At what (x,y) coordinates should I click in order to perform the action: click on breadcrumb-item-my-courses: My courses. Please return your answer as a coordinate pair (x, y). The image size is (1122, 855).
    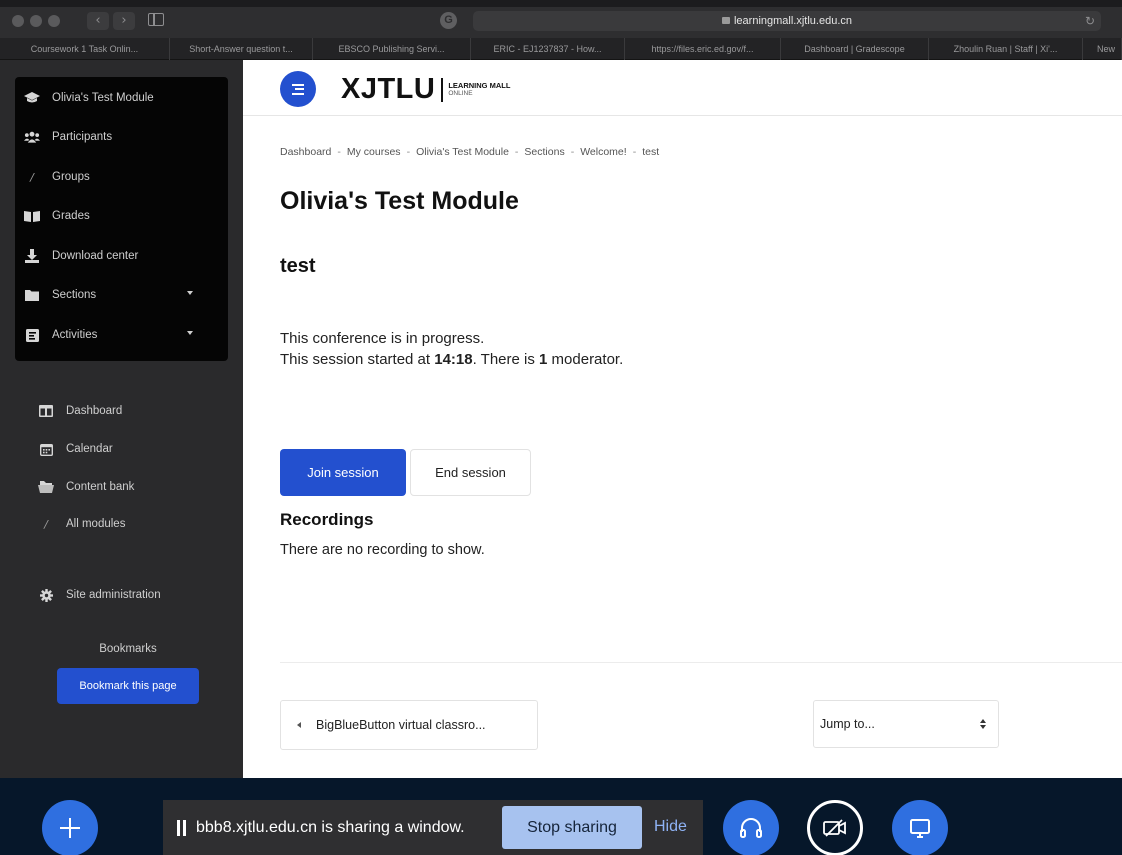
    Looking at the image, I should click on (374, 152).